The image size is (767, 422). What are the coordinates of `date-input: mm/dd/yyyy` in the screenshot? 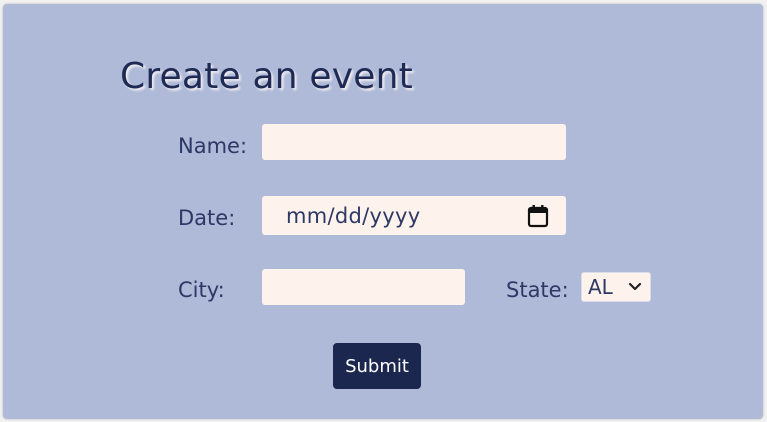 It's located at (414, 215).